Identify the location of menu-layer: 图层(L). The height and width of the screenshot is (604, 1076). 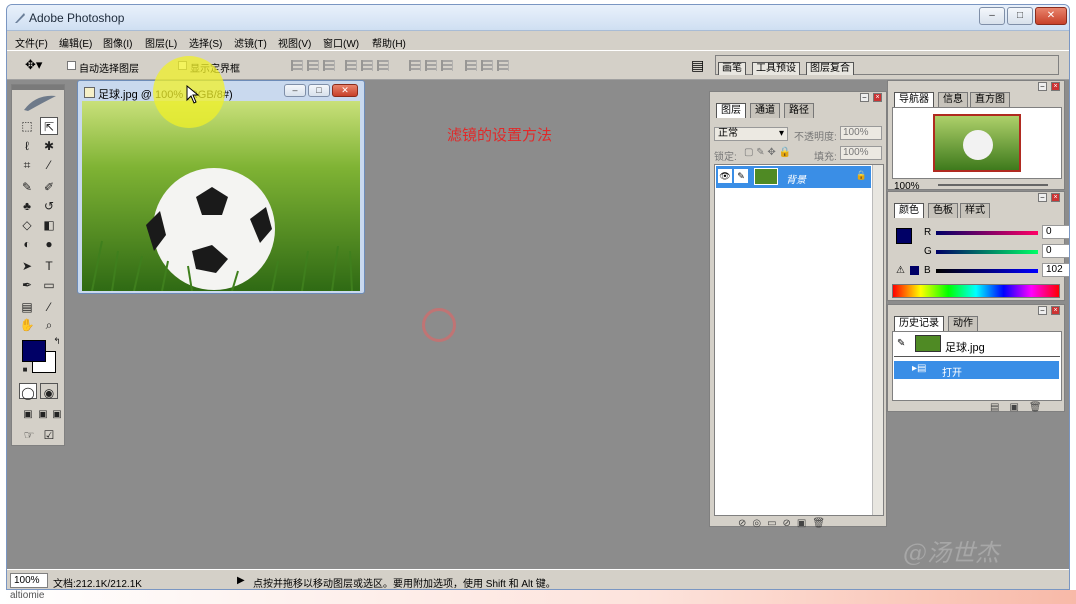
(161, 42).